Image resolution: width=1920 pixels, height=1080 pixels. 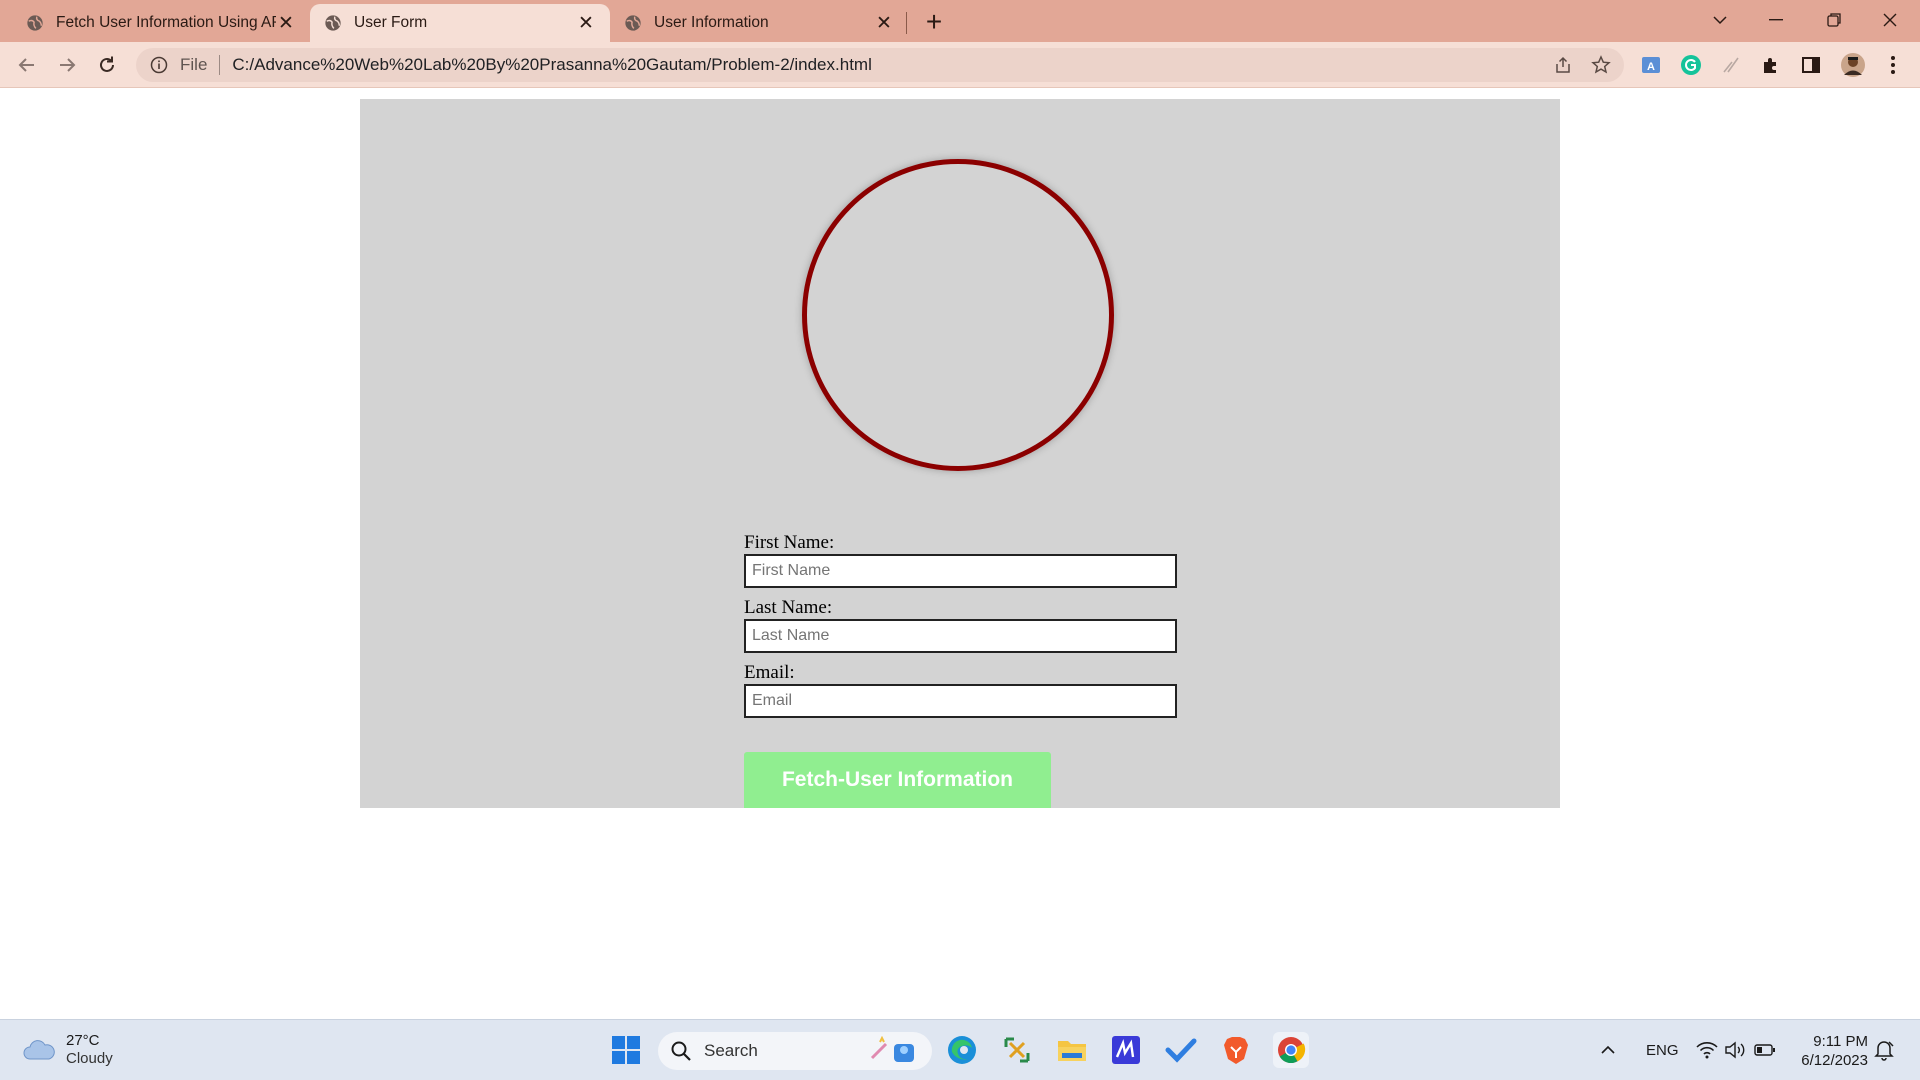 What do you see at coordinates (795, 1051) in the screenshot?
I see `taskbar-search: Search` at bounding box center [795, 1051].